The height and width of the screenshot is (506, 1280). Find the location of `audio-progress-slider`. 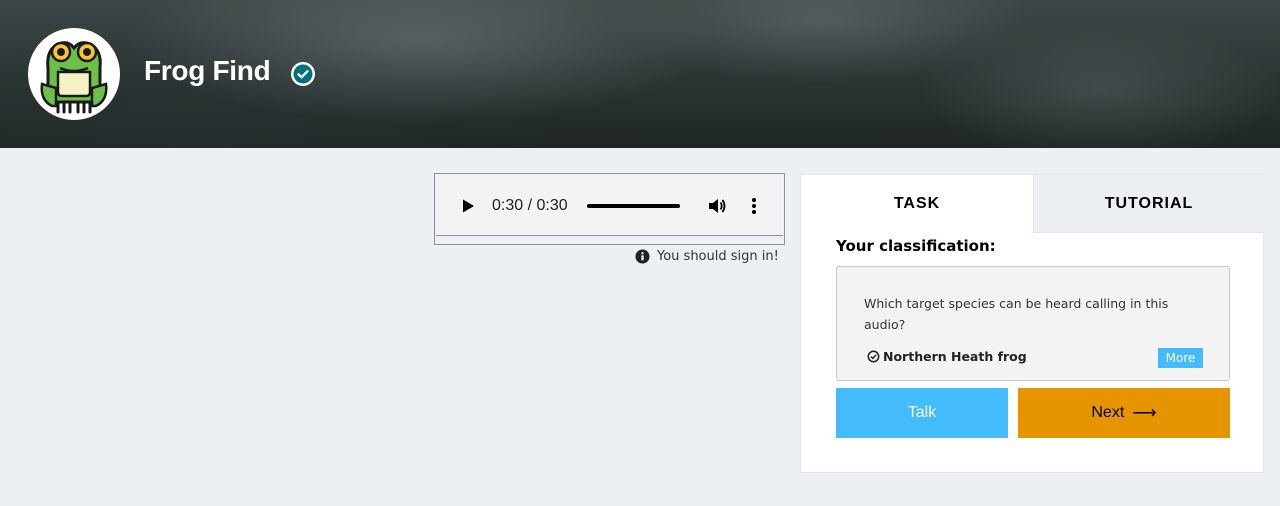

audio-progress-slider is located at coordinates (633, 206).